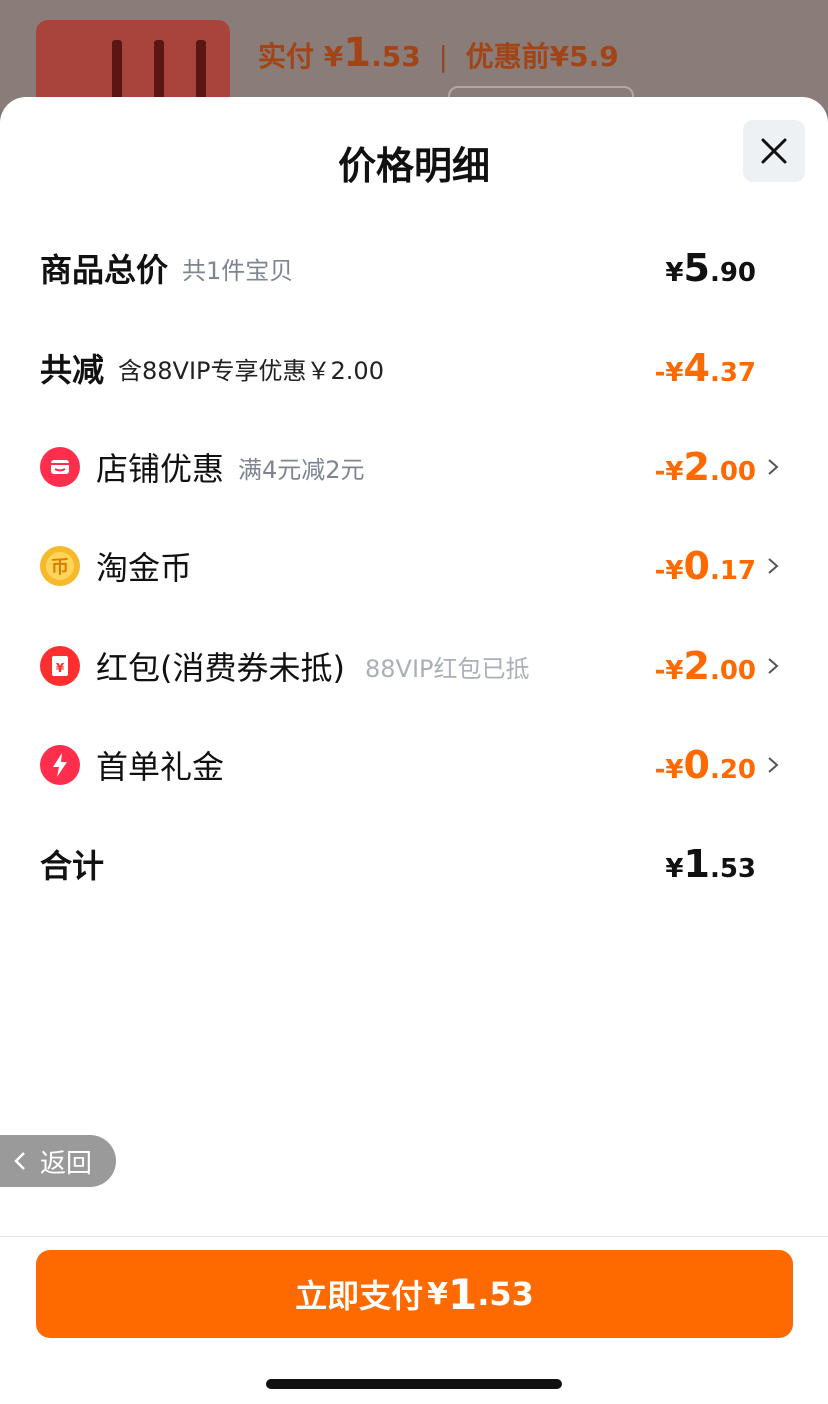 This screenshot has height=1404, width=828. I want to click on back-label: 返回, so click(66, 1163).